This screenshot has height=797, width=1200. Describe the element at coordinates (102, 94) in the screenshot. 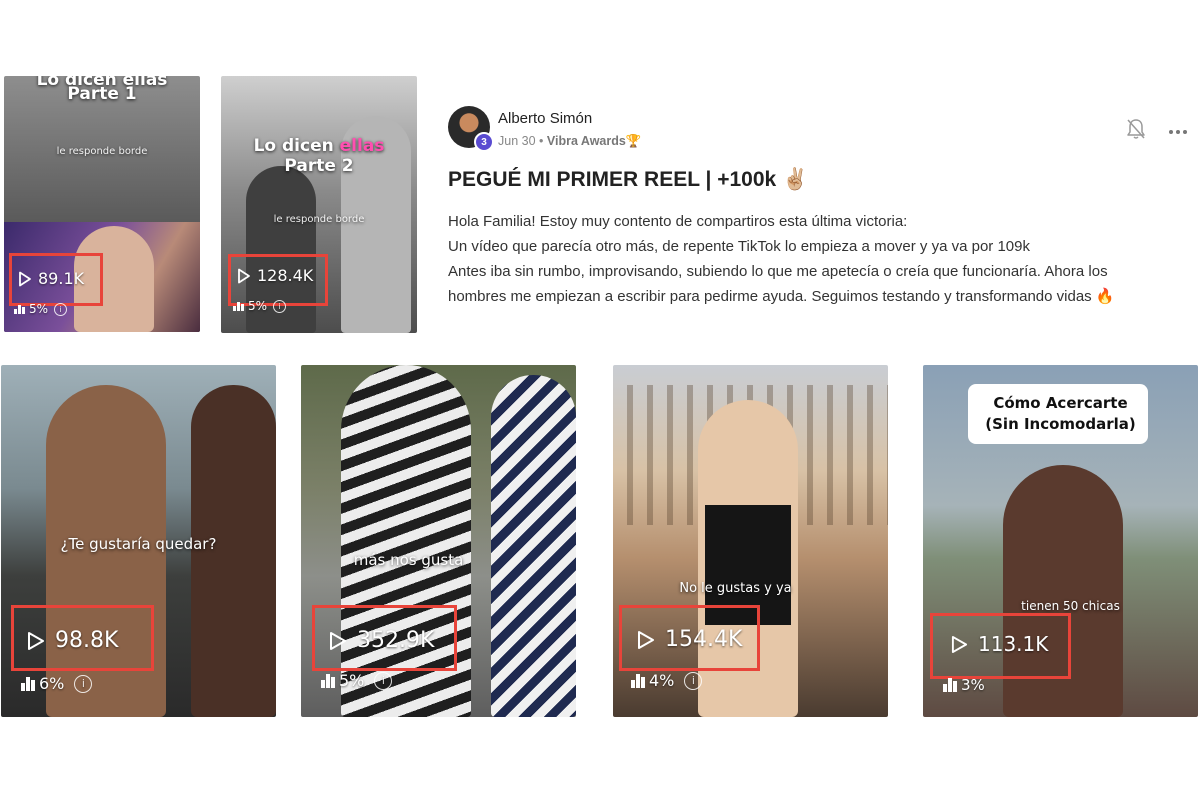

I see `thumb-title-line2: Parte 1` at that location.